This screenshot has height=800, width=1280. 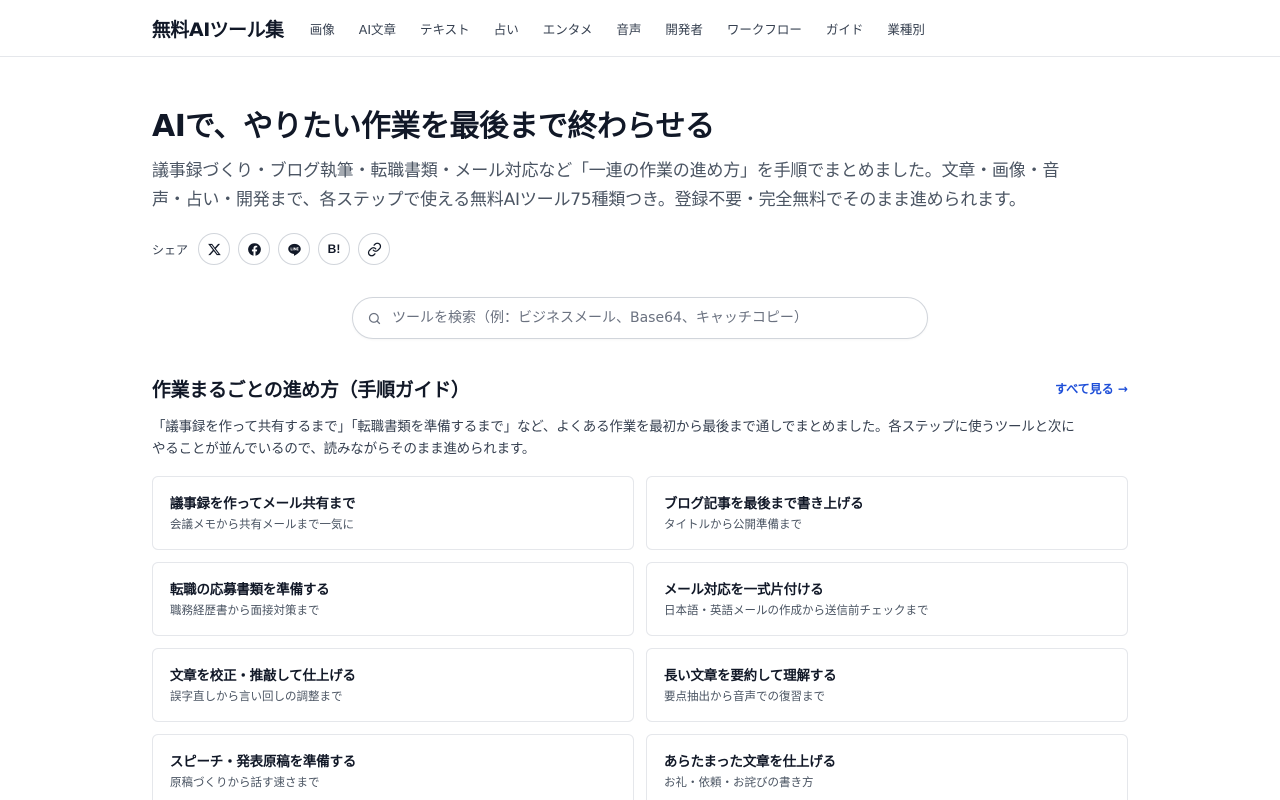 What do you see at coordinates (170, 249) in the screenshot?
I see `share-label: シェア` at bounding box center [170, 249].